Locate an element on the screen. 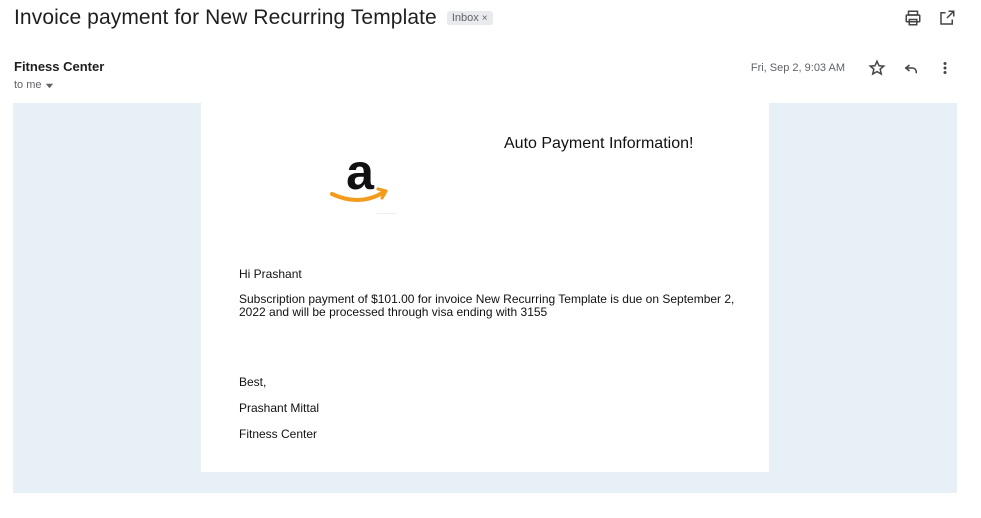  closing-text: Best, is located at coordinates (253, 382).